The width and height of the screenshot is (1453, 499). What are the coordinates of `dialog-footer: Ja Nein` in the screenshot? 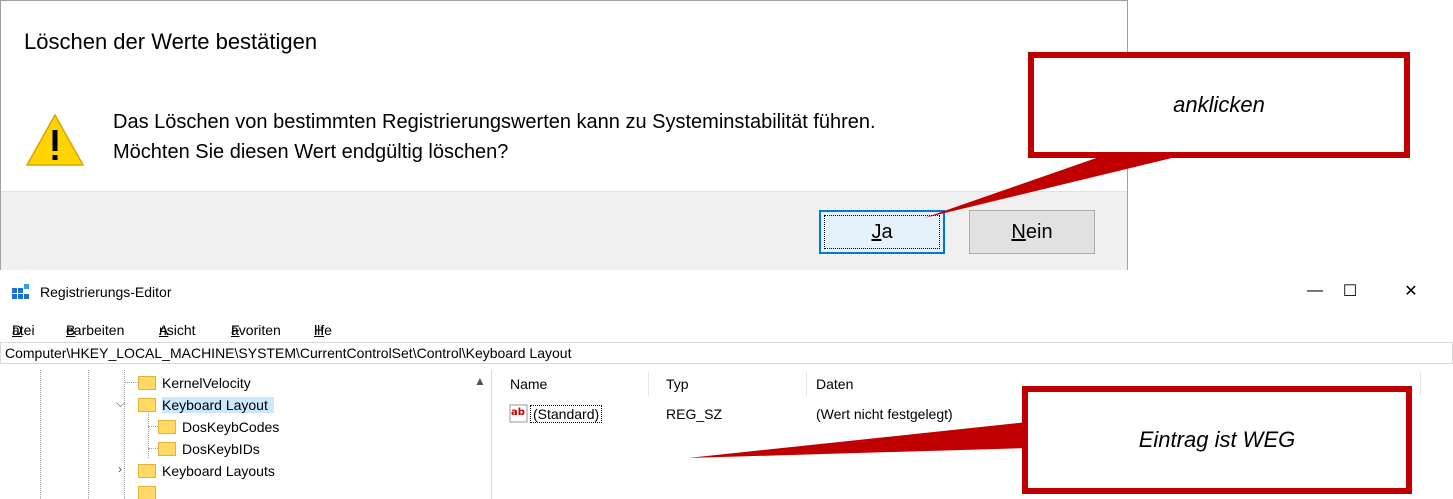 It's located at (564, 231).